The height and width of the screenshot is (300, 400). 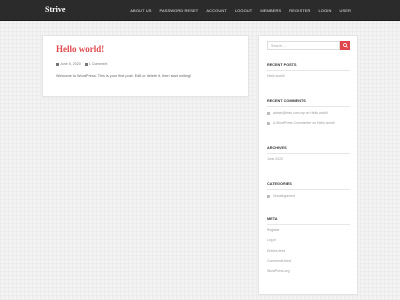 I want to click on meta-item: Entries feed, so click(x=276, y=251).